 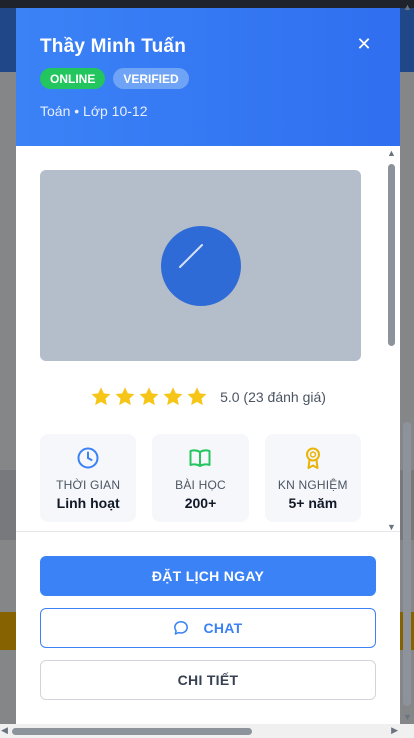 What do you see at coordinates (208, 531) in the screenshot?
I see `footer-divider` at bounding box center [208, 531].